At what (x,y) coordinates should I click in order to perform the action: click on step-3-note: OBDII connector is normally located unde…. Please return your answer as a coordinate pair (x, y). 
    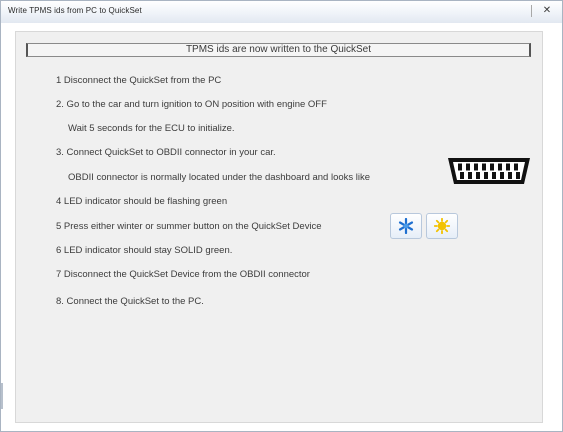
    Looking at the image, I should click on (219, 177).